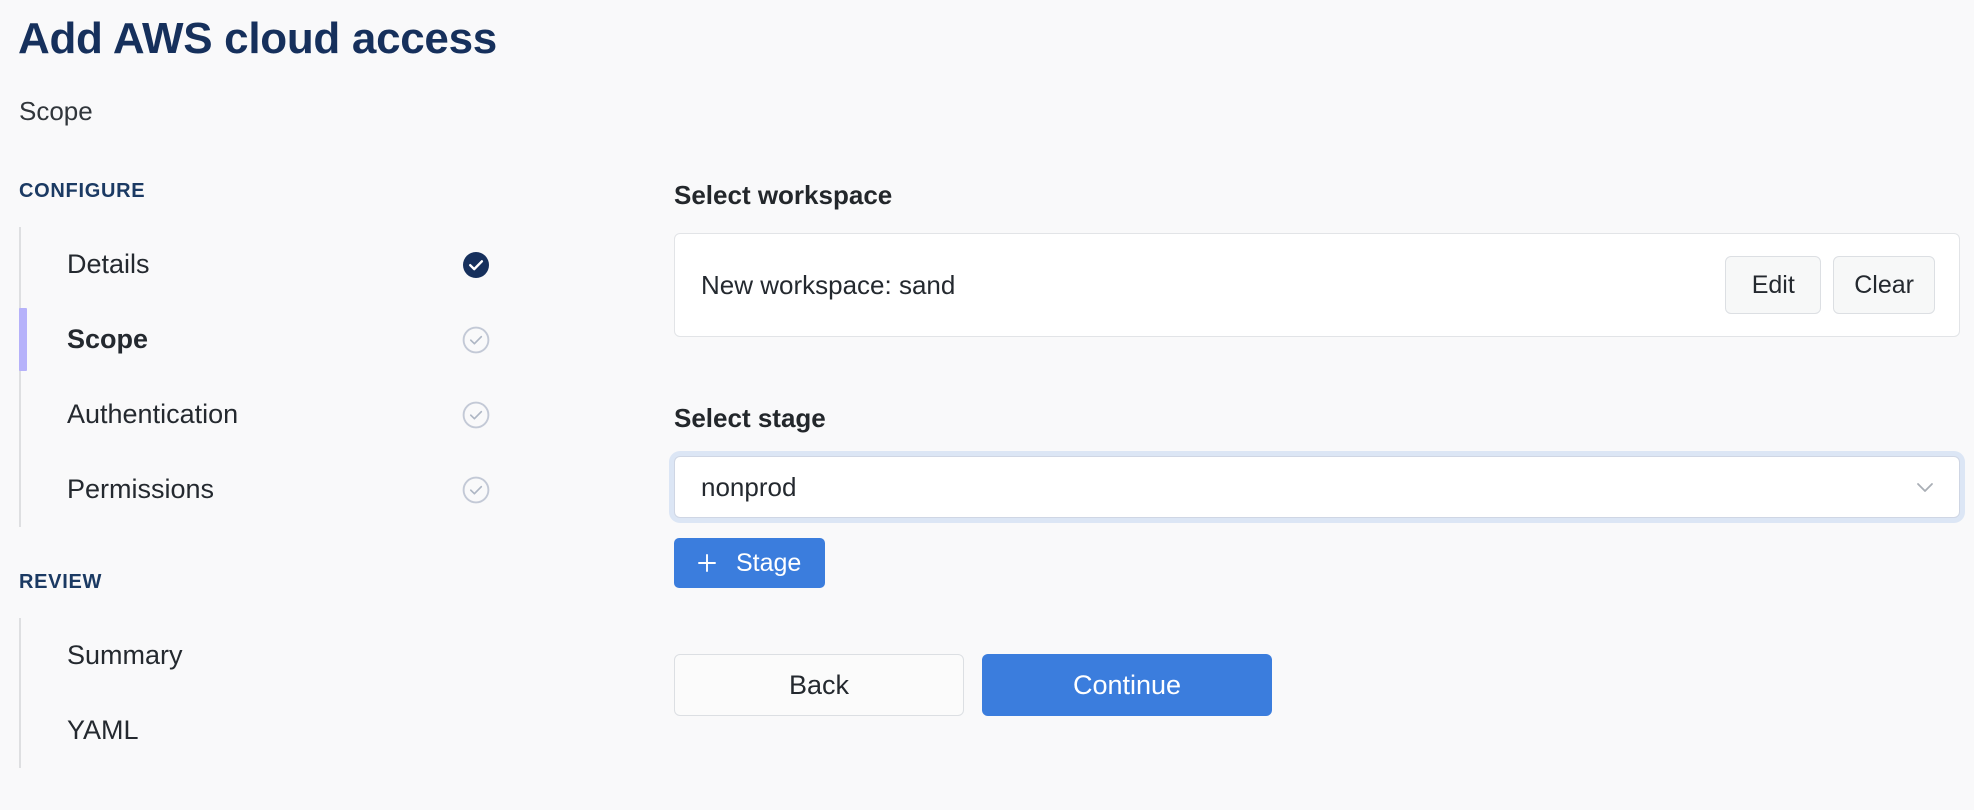 Image resolution: width=1974 pixels, height=810 pixels. I want to click on sidebar-item-authentication: Authentication, so click(269, 414).